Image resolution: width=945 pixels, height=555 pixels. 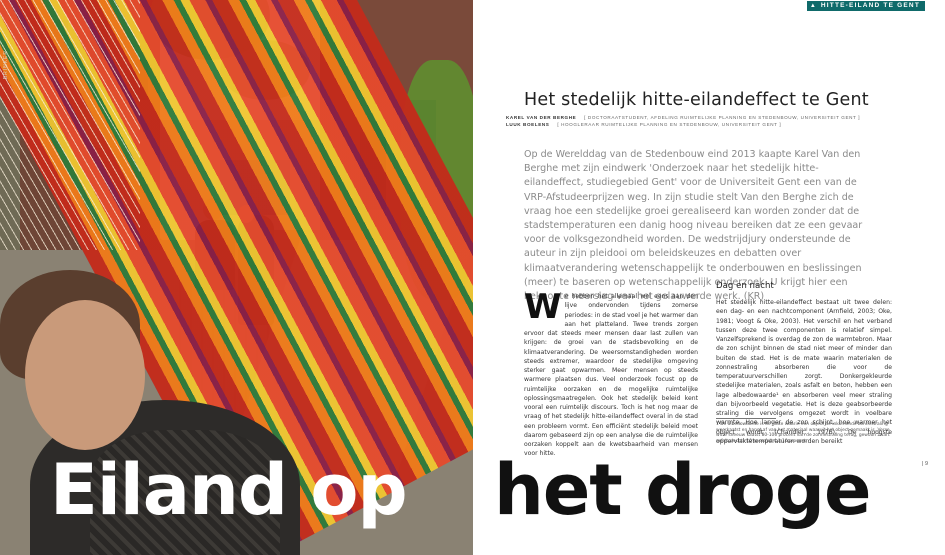 I want to click on footnote-divider, so click(x=746, y=418).